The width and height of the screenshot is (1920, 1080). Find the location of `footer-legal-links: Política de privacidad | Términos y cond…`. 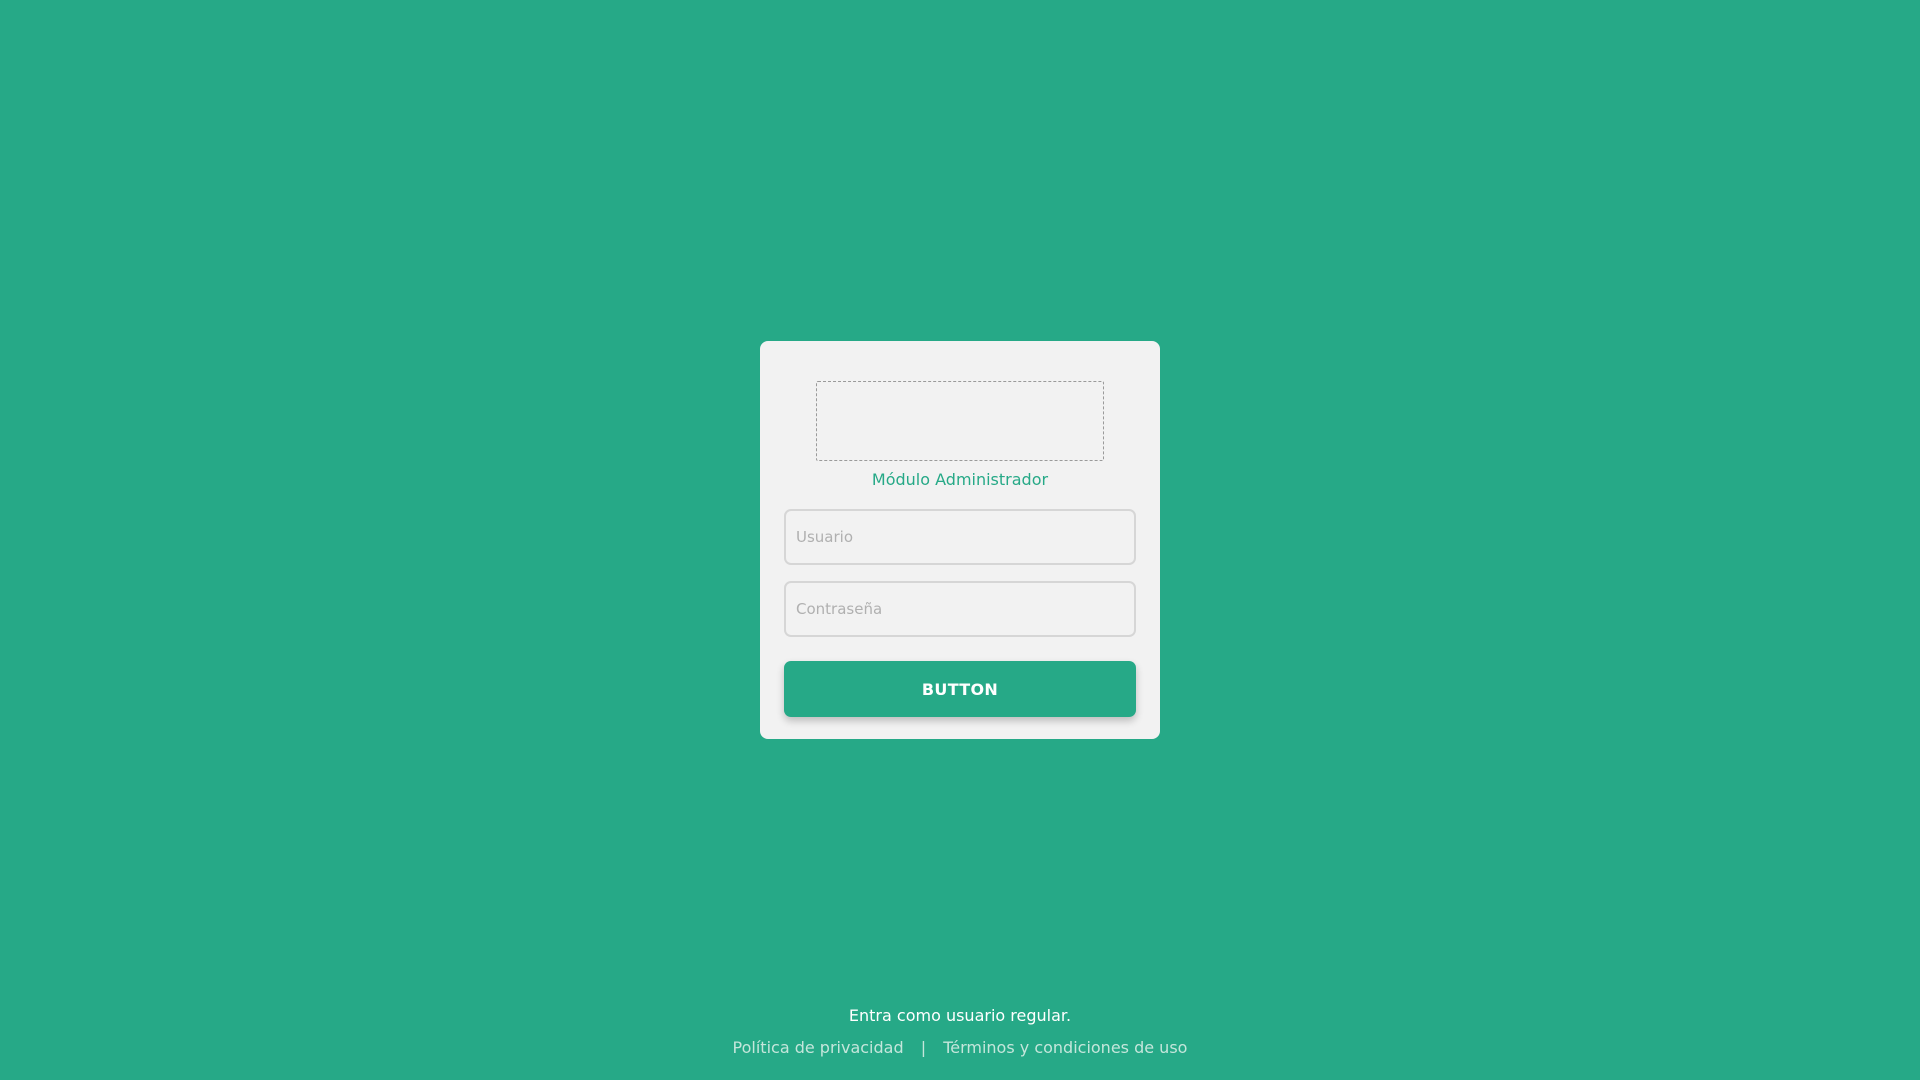

footer-legal-links: Política de privacidad | Términos y cond… is located at coordinates (960, 1048).